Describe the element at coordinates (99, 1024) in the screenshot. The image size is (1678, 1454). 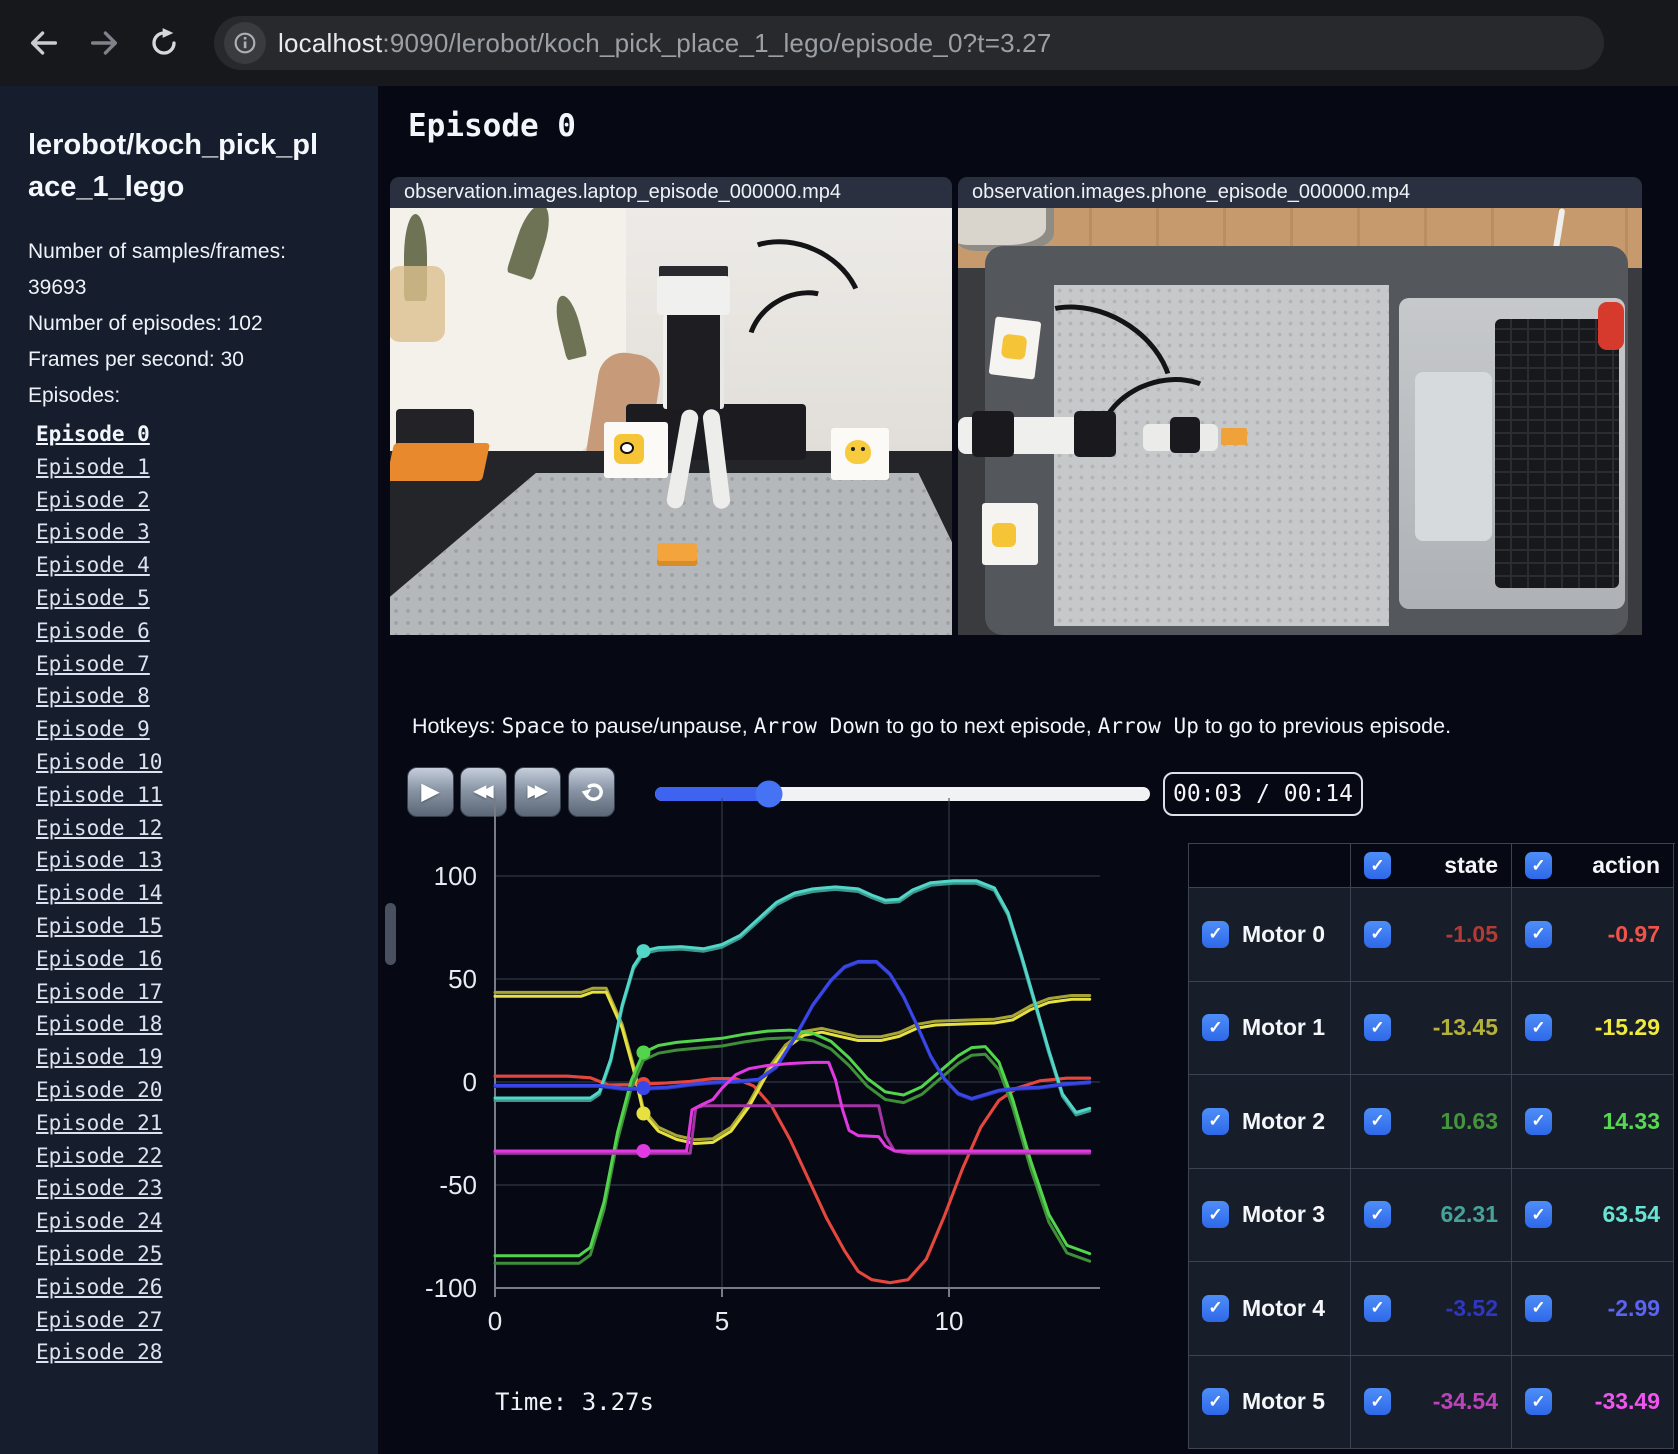
I see `episode-link: Episode 18` at that location.